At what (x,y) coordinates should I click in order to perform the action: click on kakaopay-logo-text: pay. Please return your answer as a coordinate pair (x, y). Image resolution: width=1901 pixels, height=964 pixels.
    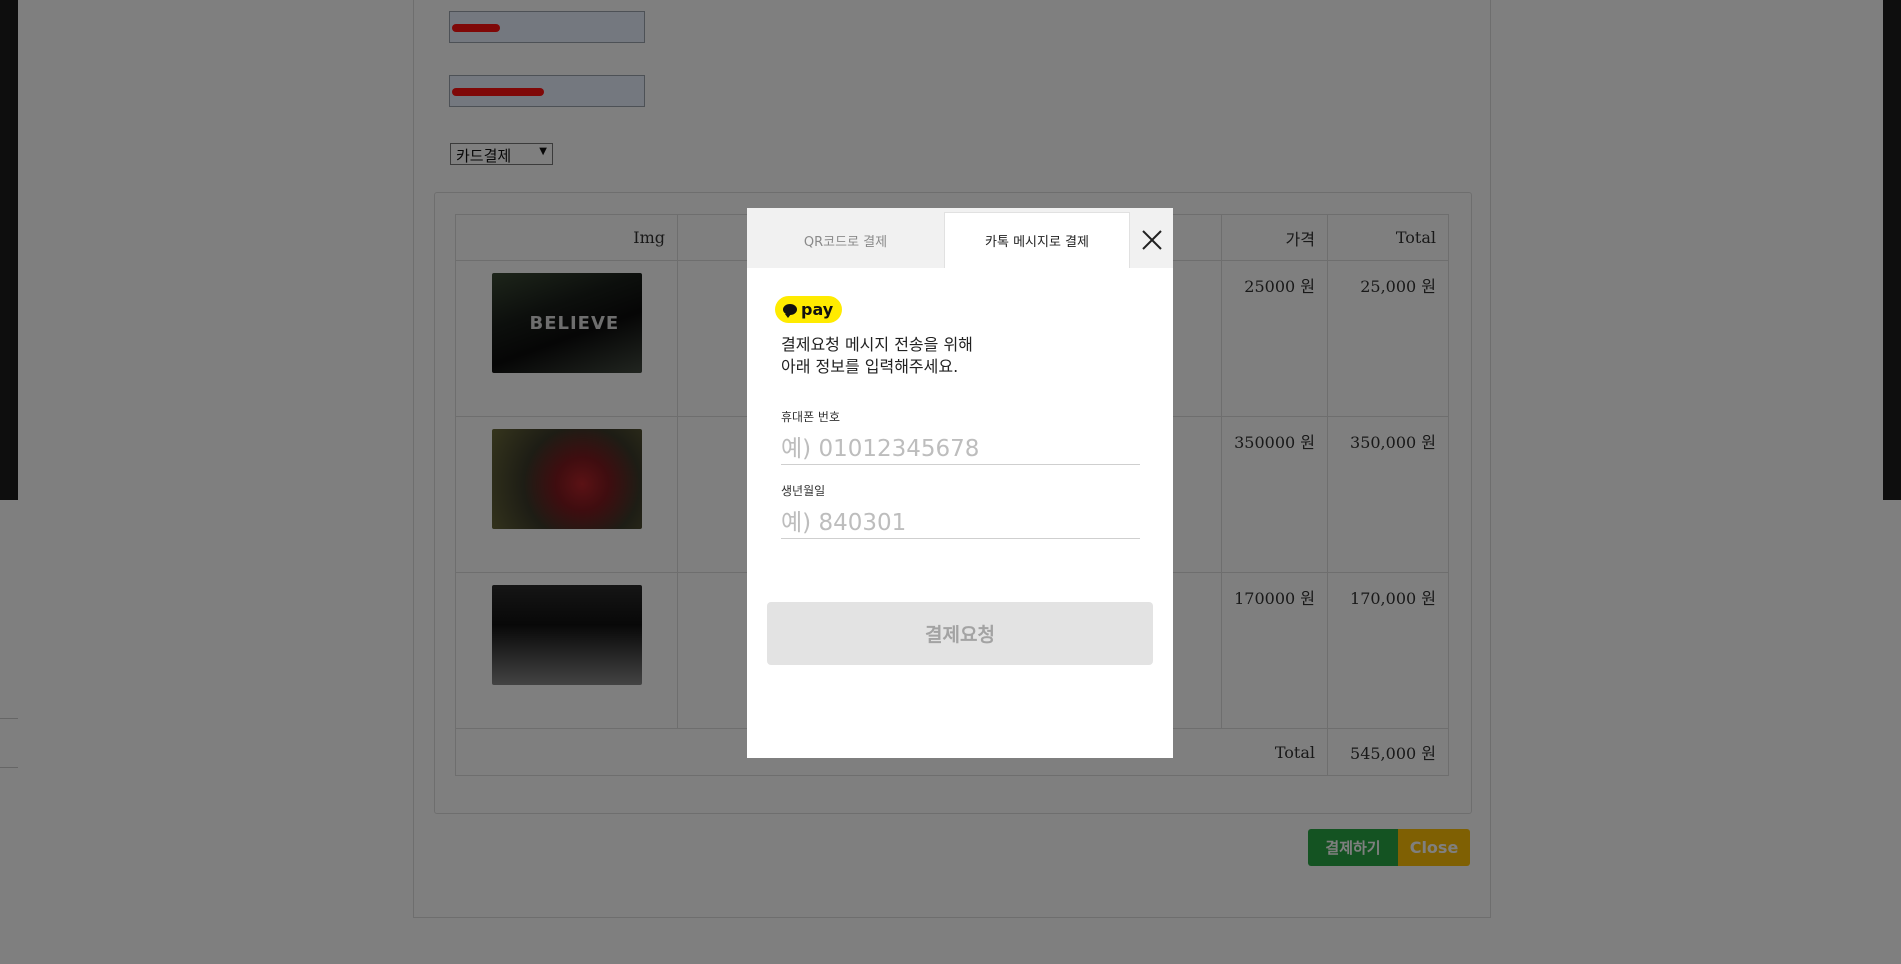
    Looking at the image, I should click on (817, 309).